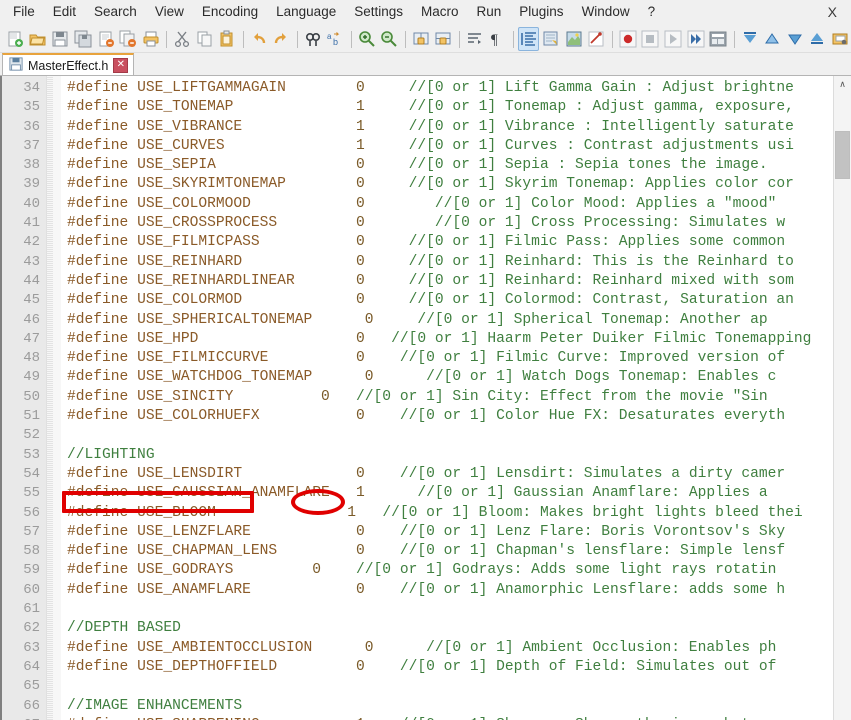  Describe the element at coordinates (420, 39) in the screenshot. I see `sync-vertical-scroll-icon` at that location.